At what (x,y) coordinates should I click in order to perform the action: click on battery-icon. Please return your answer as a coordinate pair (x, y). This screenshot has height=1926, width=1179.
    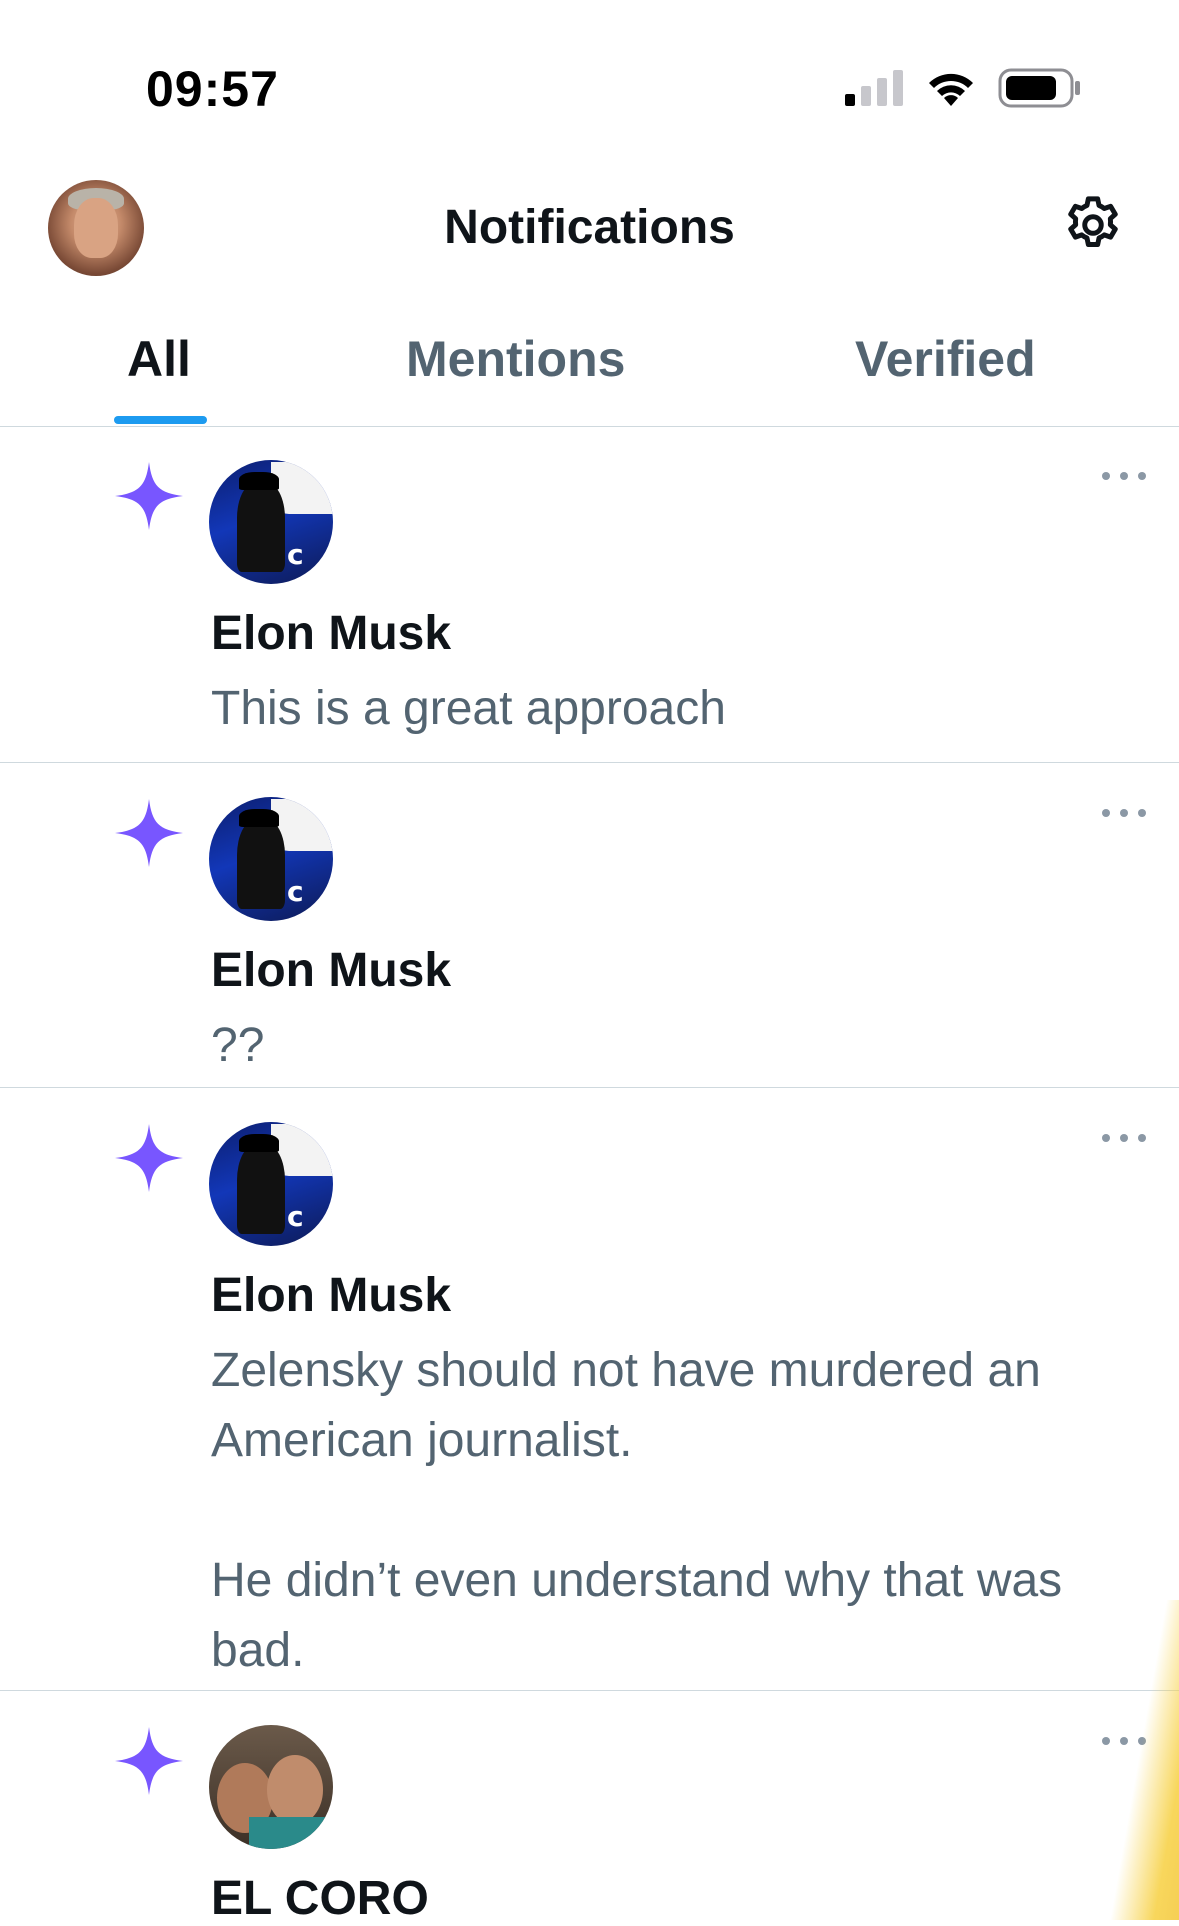
    Looking at the image, I should click on (1039, 88).